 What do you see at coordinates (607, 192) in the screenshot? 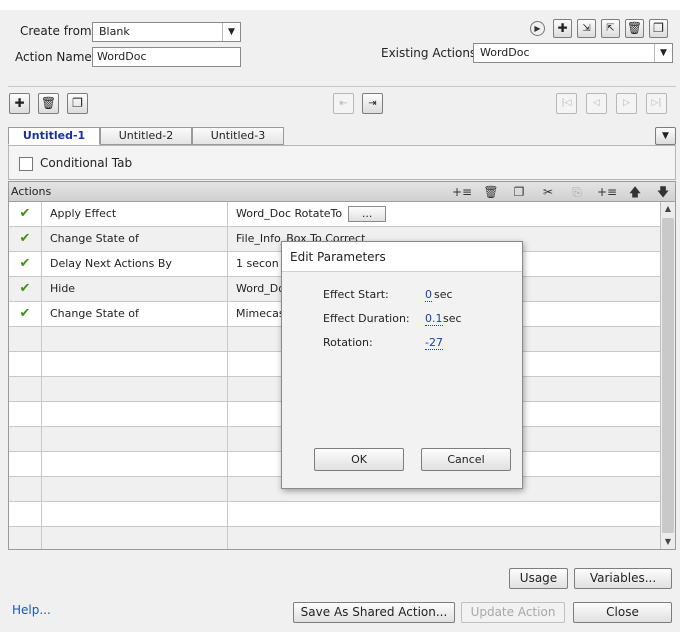
I see `add-row-icon: +≡` at bounding box center [607, 192].